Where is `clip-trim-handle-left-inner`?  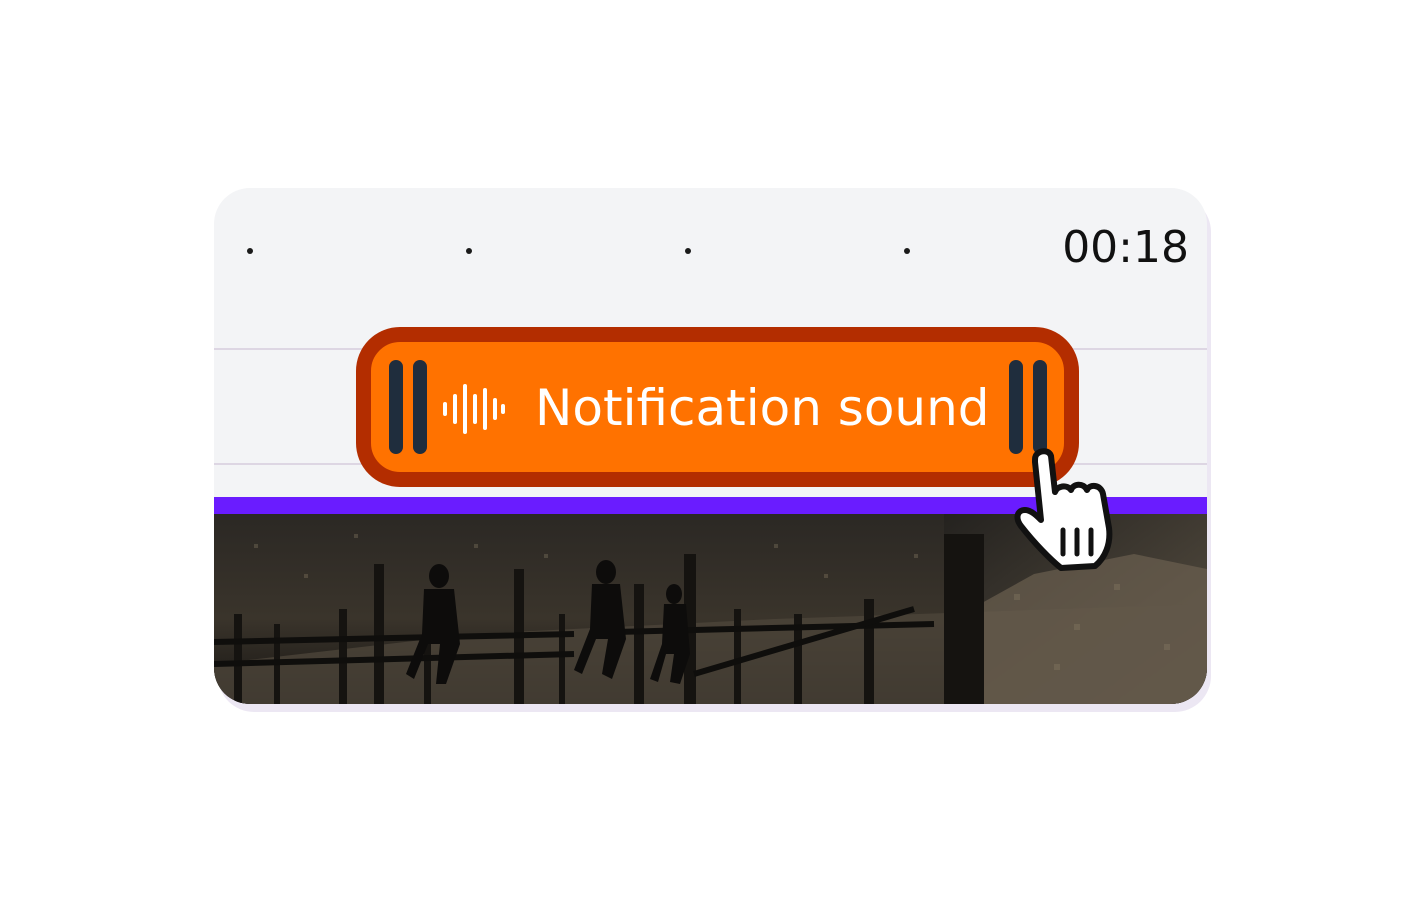 clip-trim-handle-left-inner is located at coordinates (420, 407).